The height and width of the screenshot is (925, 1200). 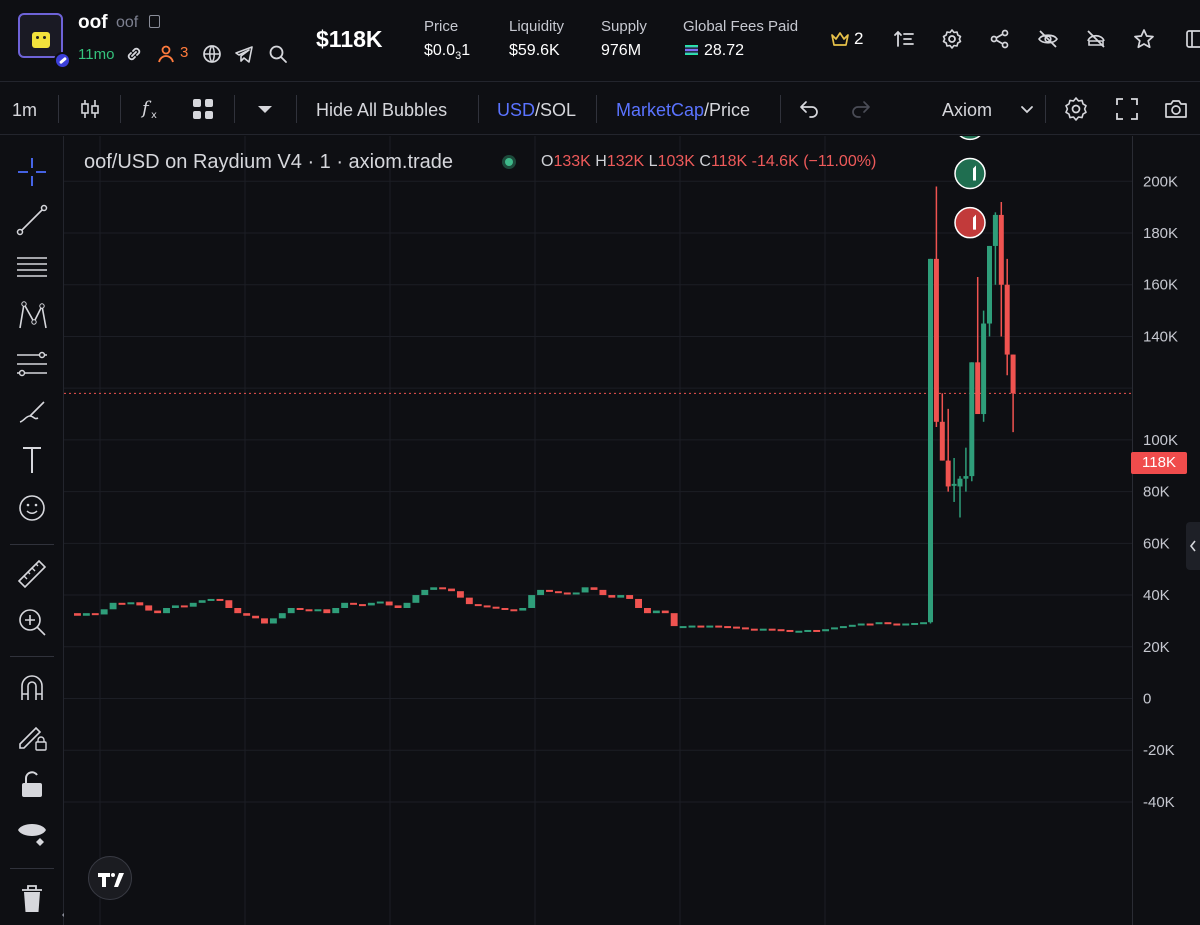 I want to click on share-icon, so click(x=1000, y=39).